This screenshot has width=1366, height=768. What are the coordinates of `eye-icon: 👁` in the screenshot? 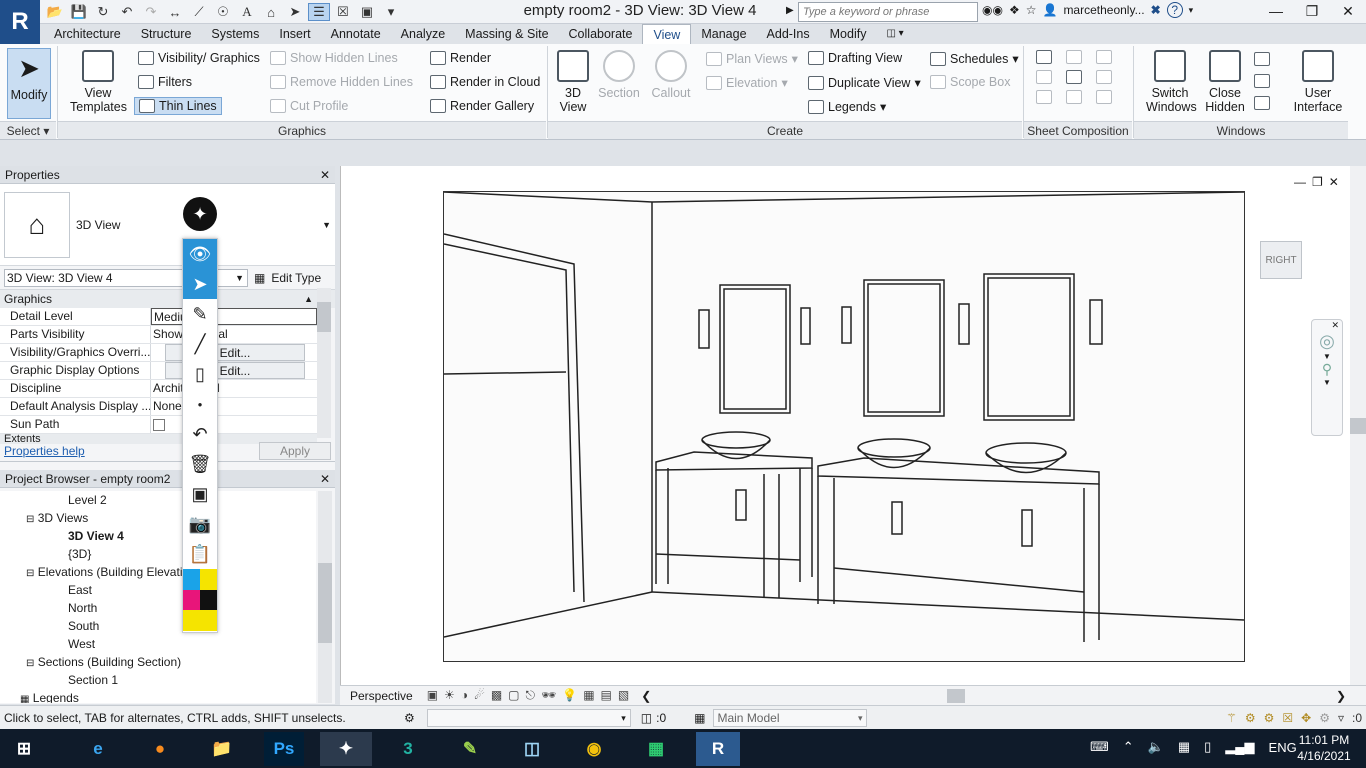 It's located at (200, 254).